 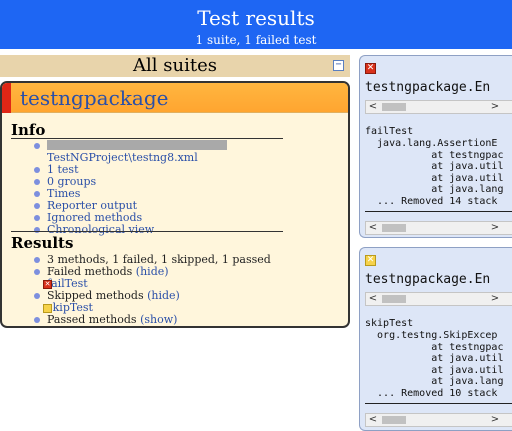 What do you see at coordinates (191, 152) in the screenshot?
I see `list-item: TestNGProject\testng8.xml` at bounding box center [191, 152].